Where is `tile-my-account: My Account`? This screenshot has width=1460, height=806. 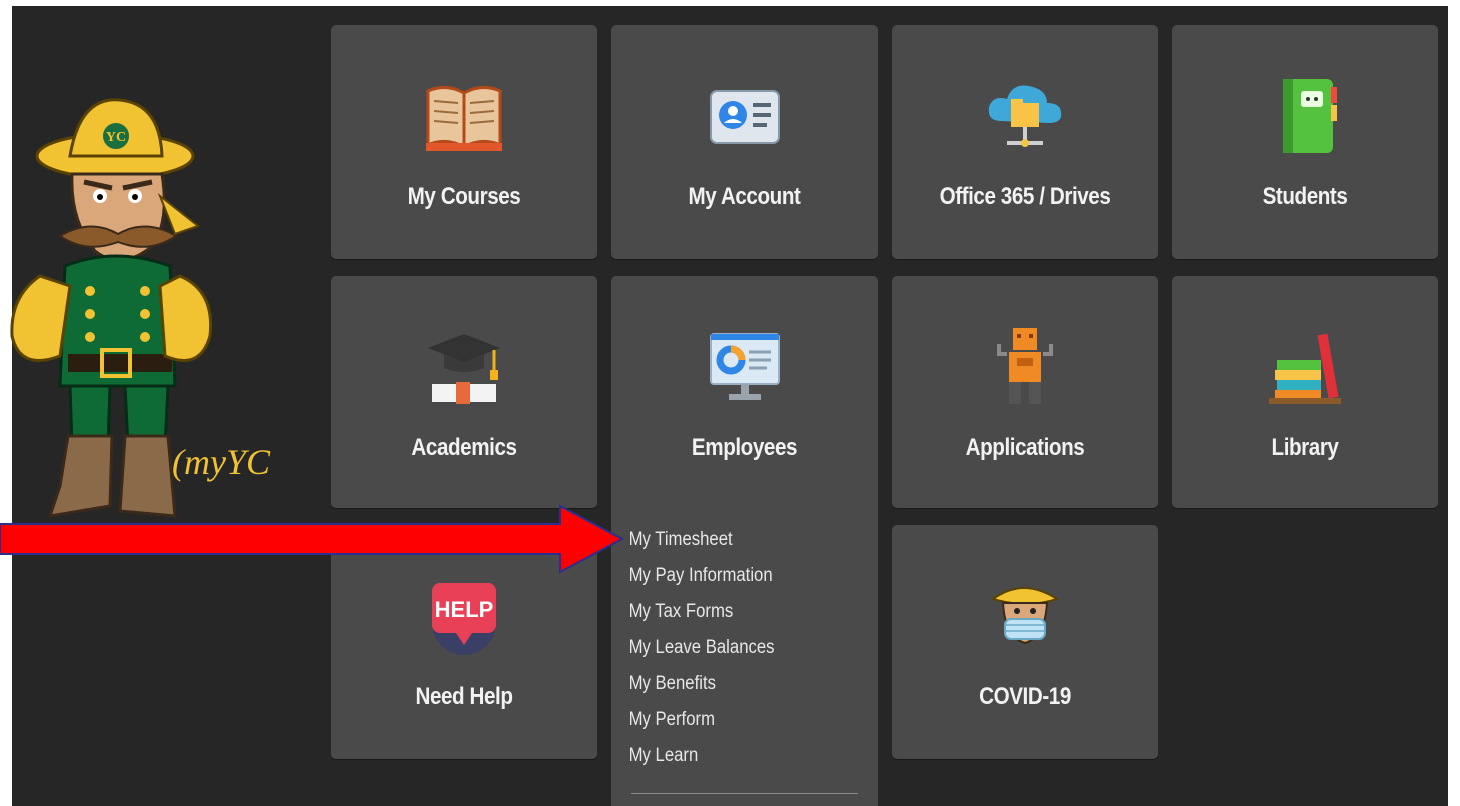 tile-my-account: My Account is located at coordinates (744, 142).